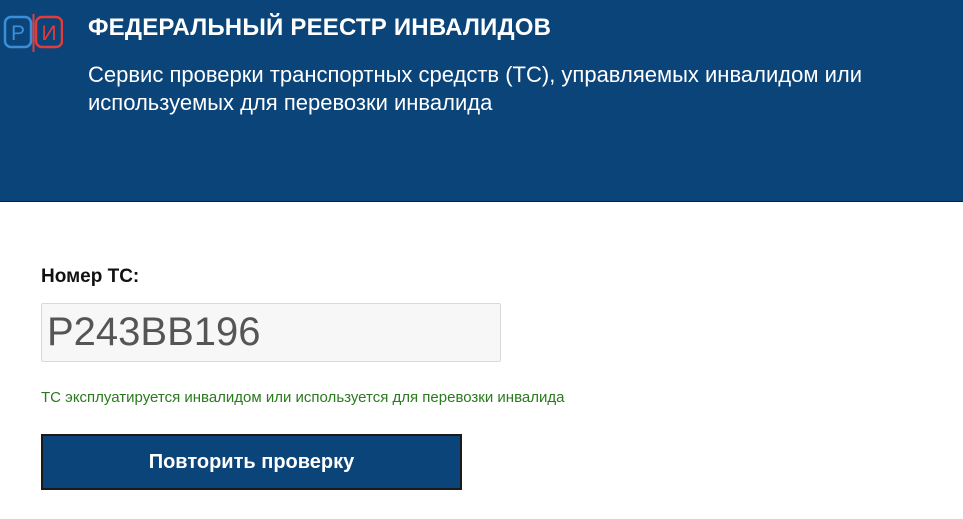 The width and height of the screenshot is (963, 519). What do you see at coordinates (90, 276) in the screenshot?
I see `plate-number-label: Номер ТС:` at bounding box center [90, 276].